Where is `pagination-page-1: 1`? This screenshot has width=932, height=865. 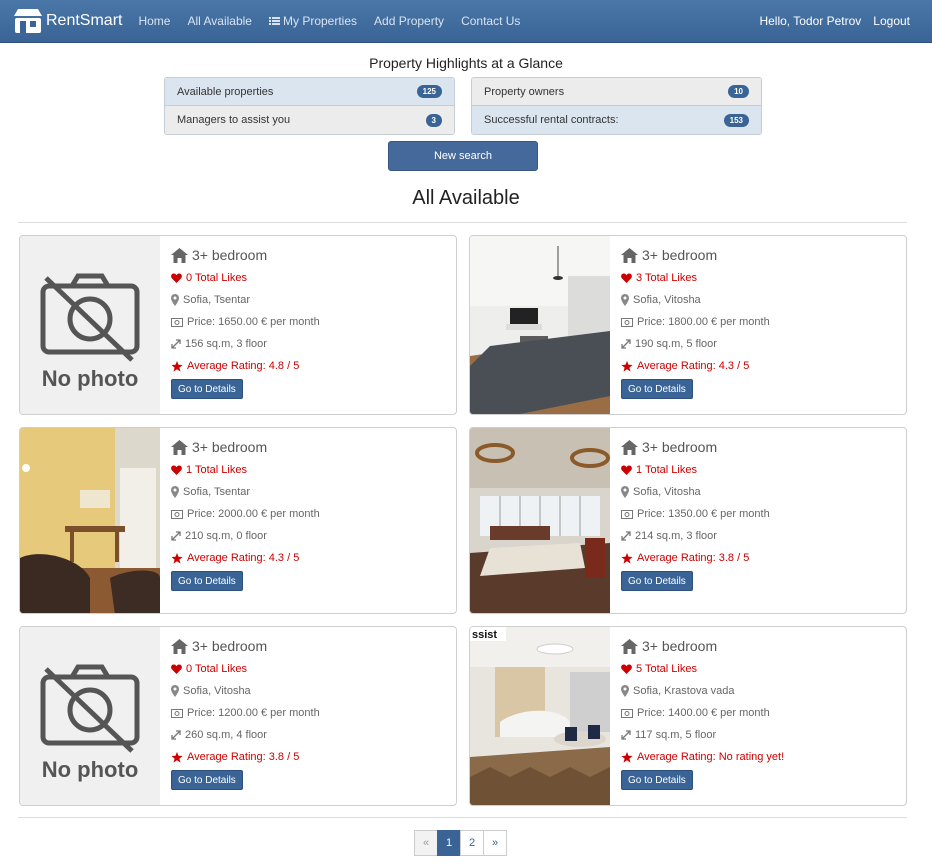
pagination-page-1: 1 is located at coordinates (449, 843).